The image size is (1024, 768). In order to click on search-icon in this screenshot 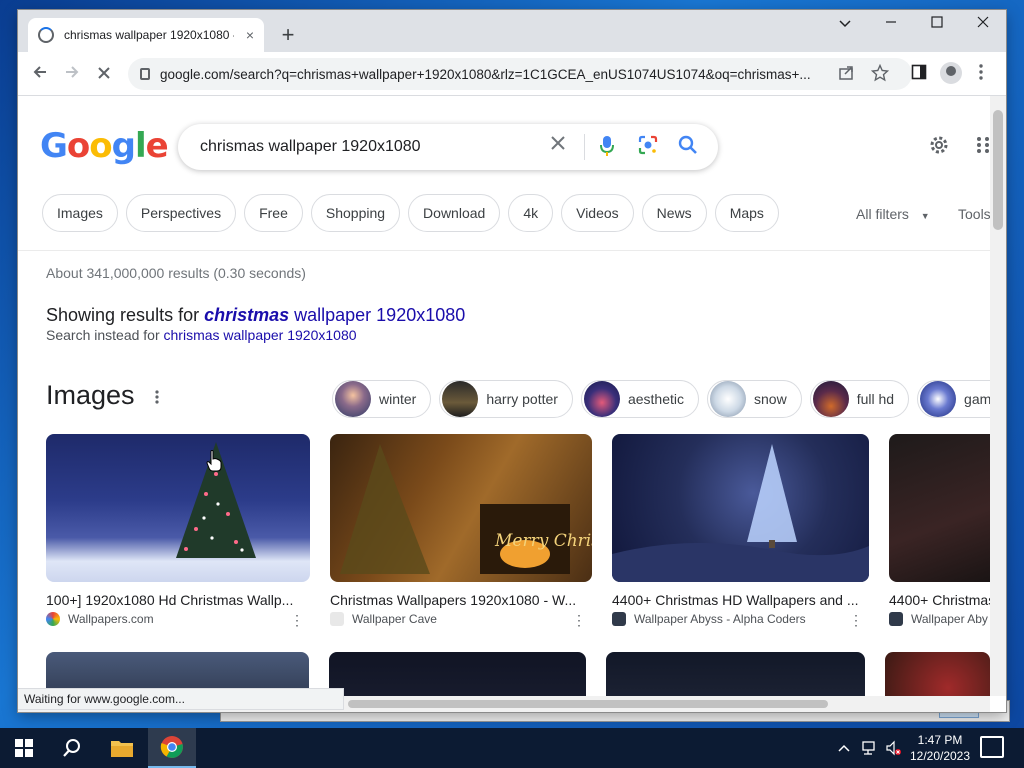, I will do `click(71, 748)`.